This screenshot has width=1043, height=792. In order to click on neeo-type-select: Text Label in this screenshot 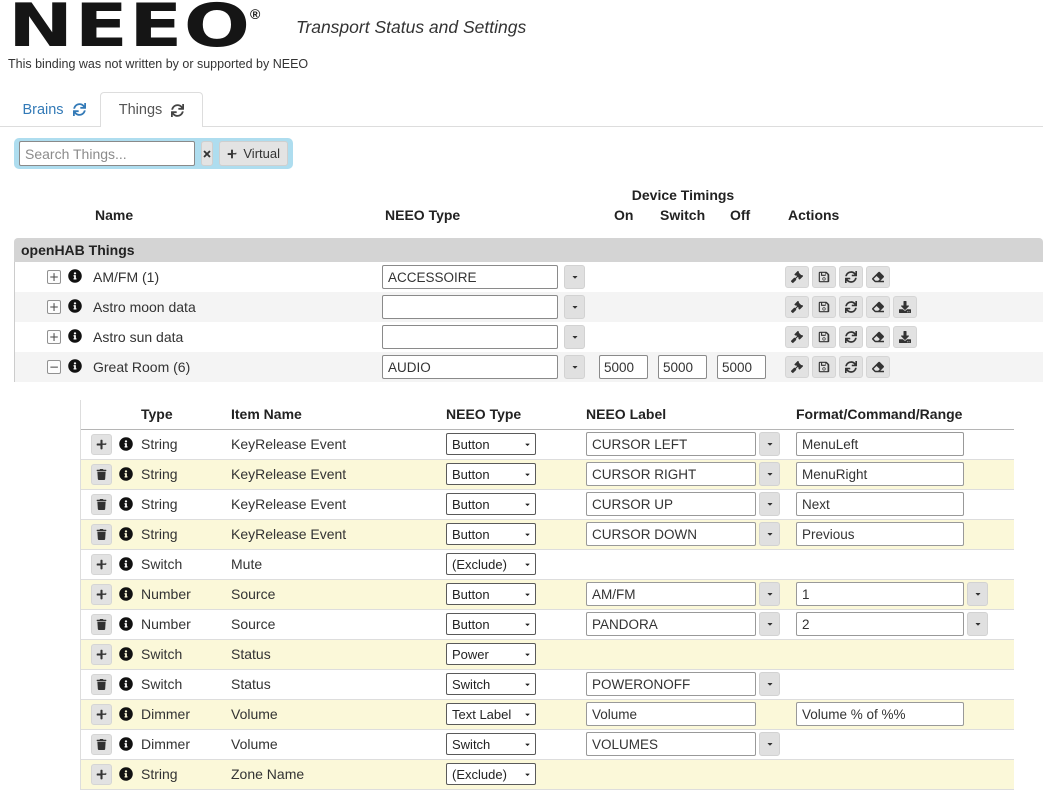, I will do `click(491, 714)`.